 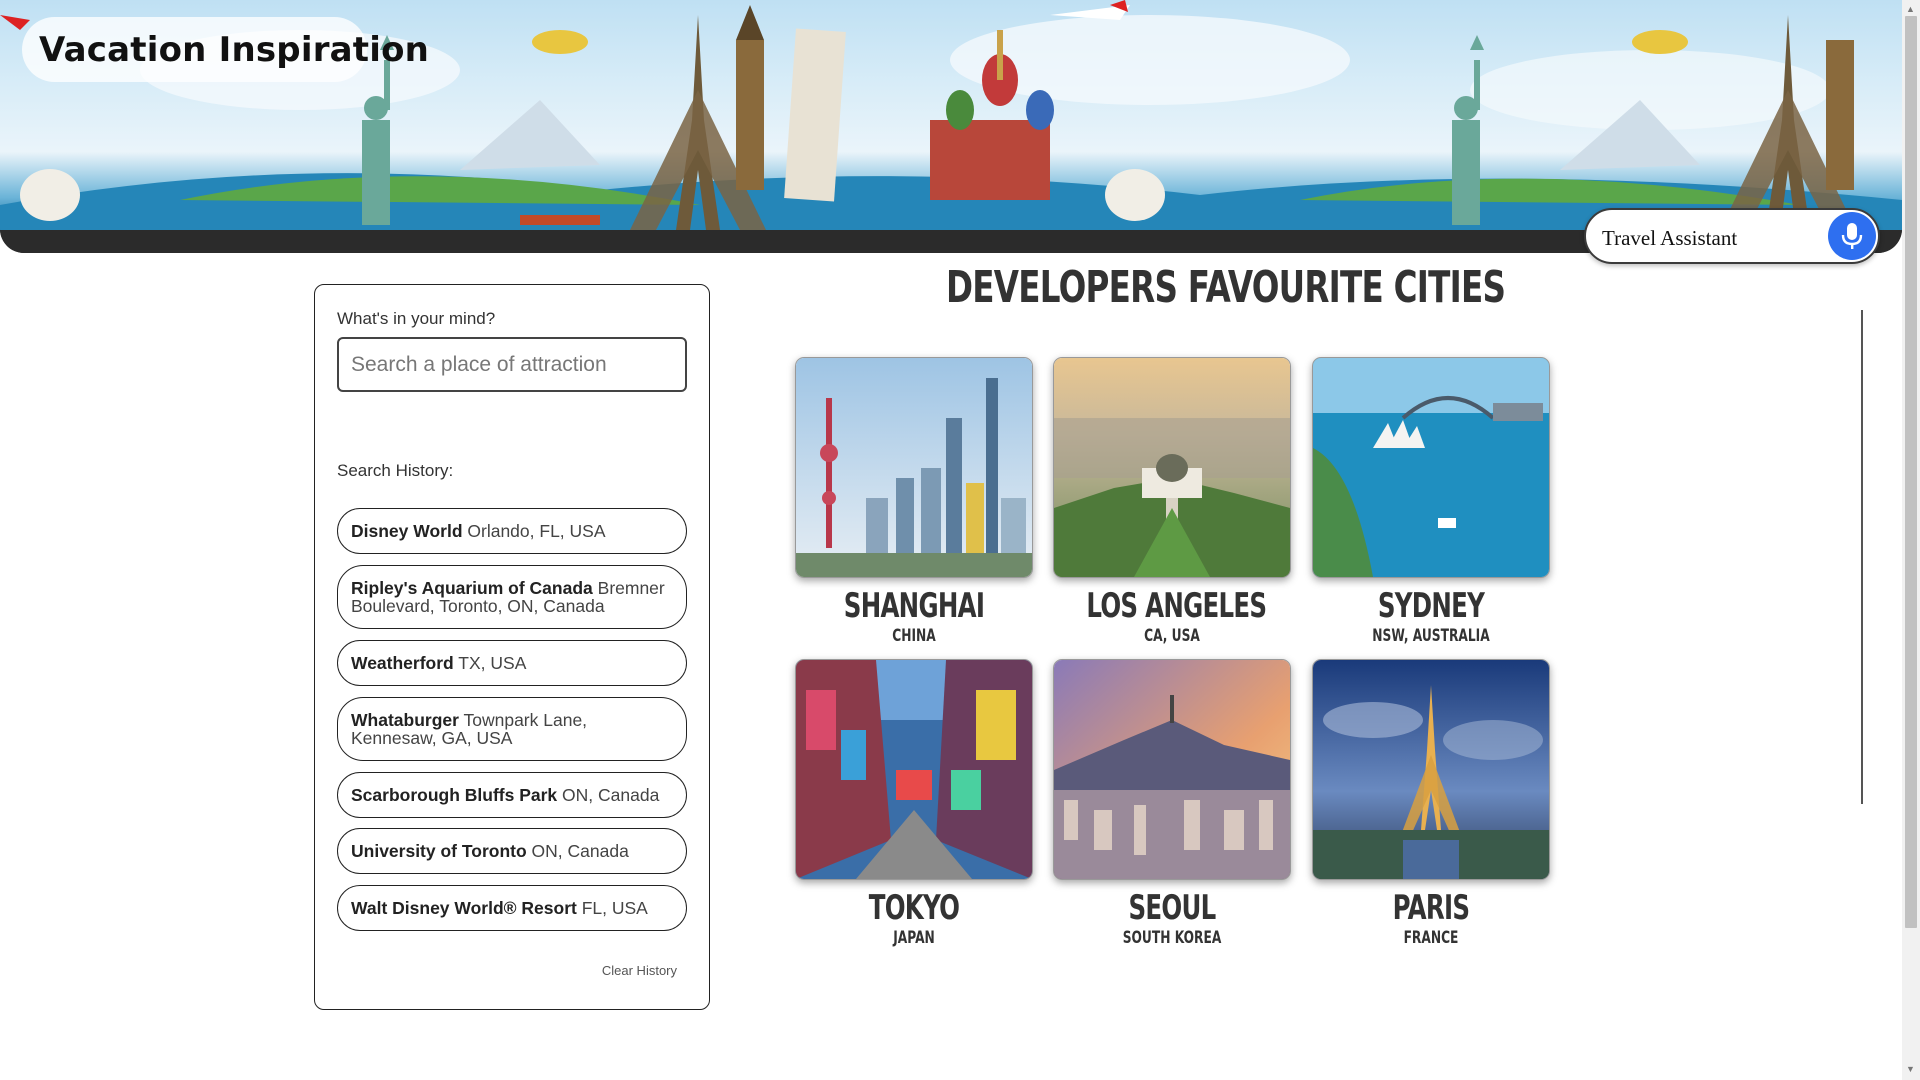 I want to click on history-item: University of Toronto ON, Canada, so click(x=512, y=851).